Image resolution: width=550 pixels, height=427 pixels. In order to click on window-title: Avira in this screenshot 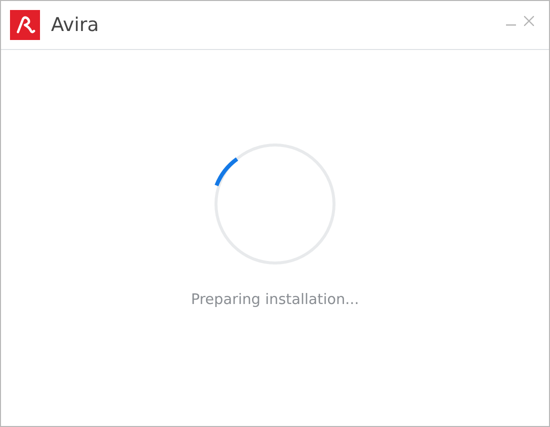, I will do `click(75, 25)`.